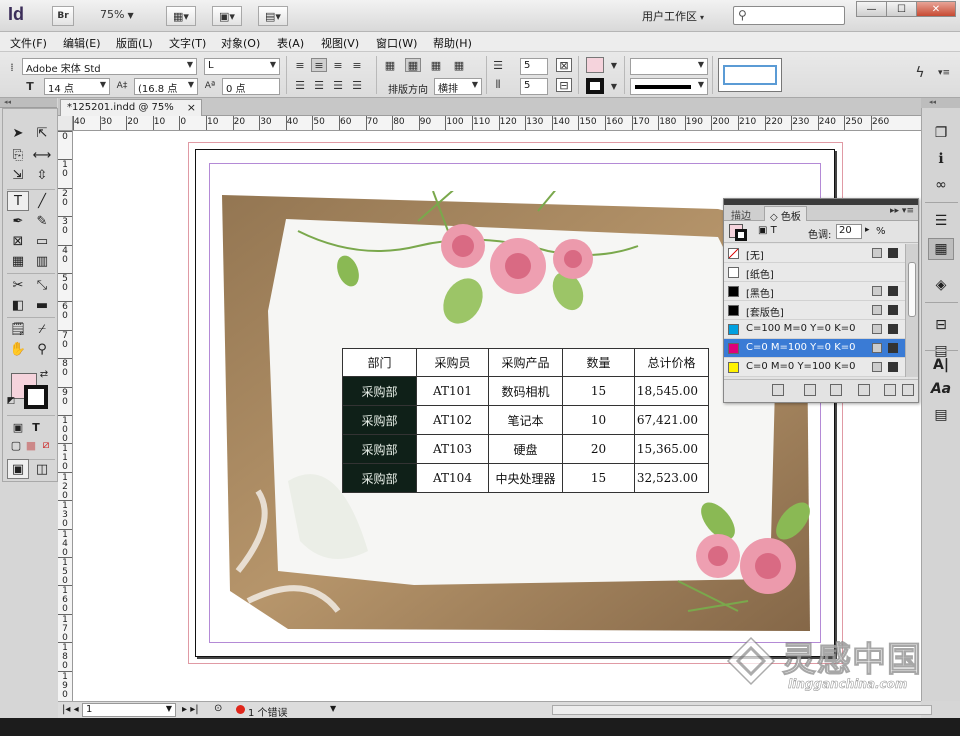 The width and height of the screenshot is (960, 736). I want to click on tab-swatches: ◇ 色板, so click(785, 214).